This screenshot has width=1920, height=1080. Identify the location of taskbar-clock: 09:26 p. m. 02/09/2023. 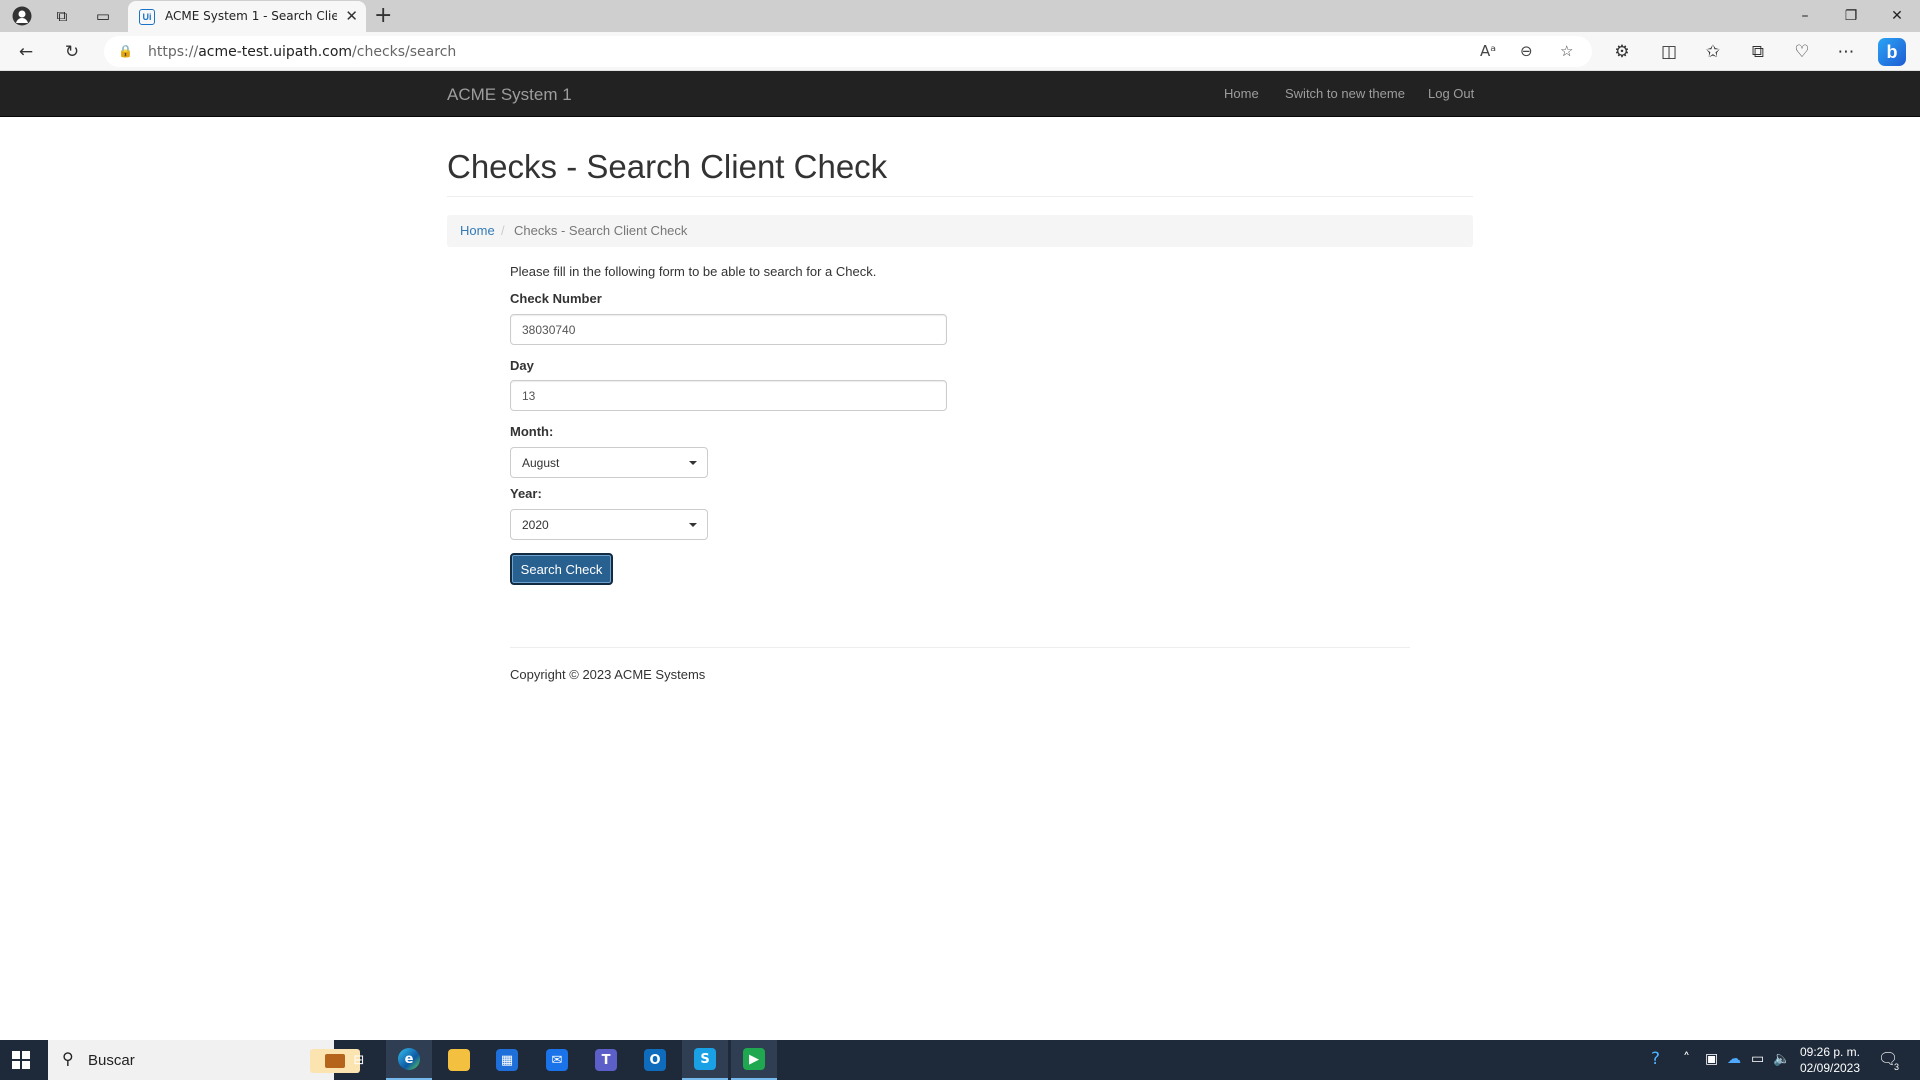
(1830, 1060).